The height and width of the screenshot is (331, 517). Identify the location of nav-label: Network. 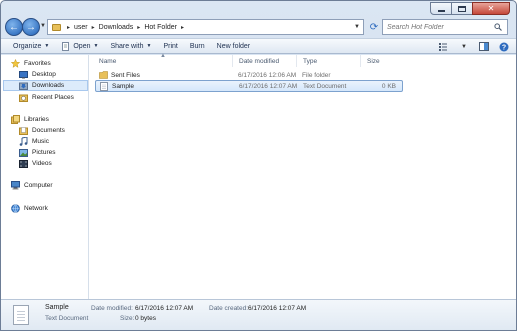
(36, 208).